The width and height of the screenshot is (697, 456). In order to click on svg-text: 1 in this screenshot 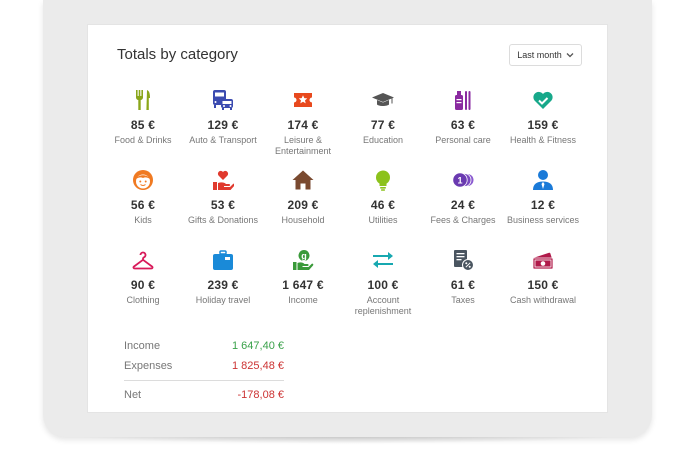, I will do `click(459, 181)`.